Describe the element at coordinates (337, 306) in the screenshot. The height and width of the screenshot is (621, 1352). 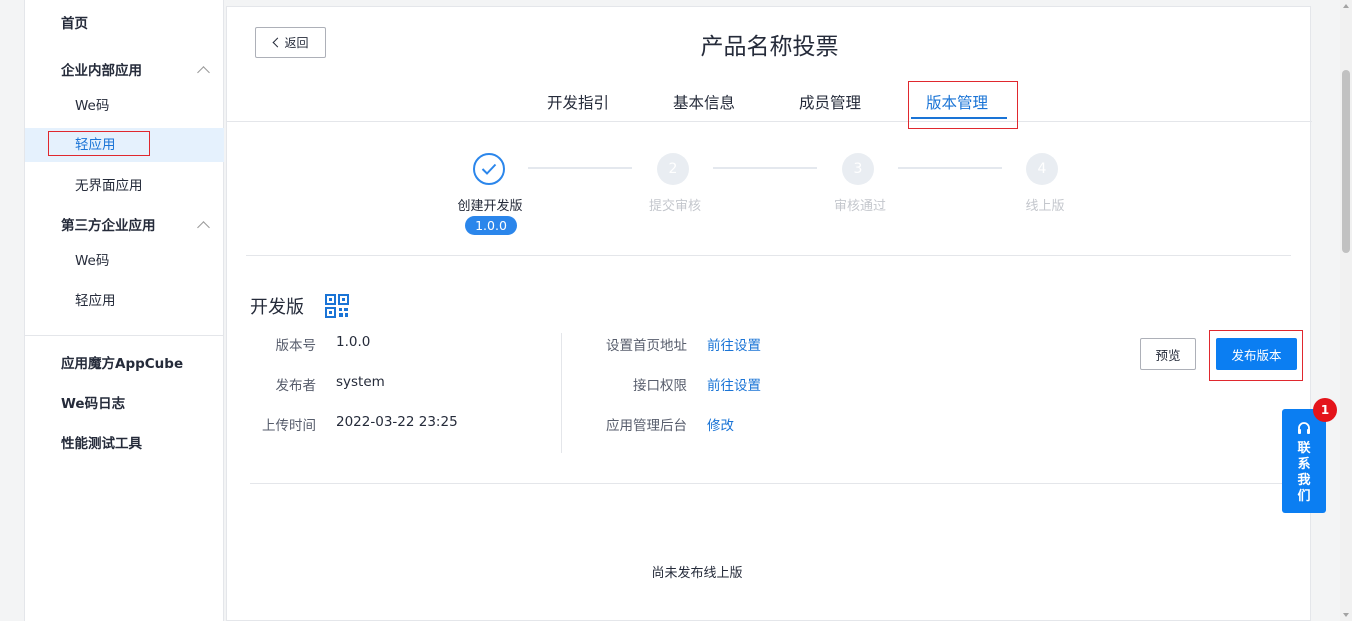
I see `qrcode-icon` at that location.